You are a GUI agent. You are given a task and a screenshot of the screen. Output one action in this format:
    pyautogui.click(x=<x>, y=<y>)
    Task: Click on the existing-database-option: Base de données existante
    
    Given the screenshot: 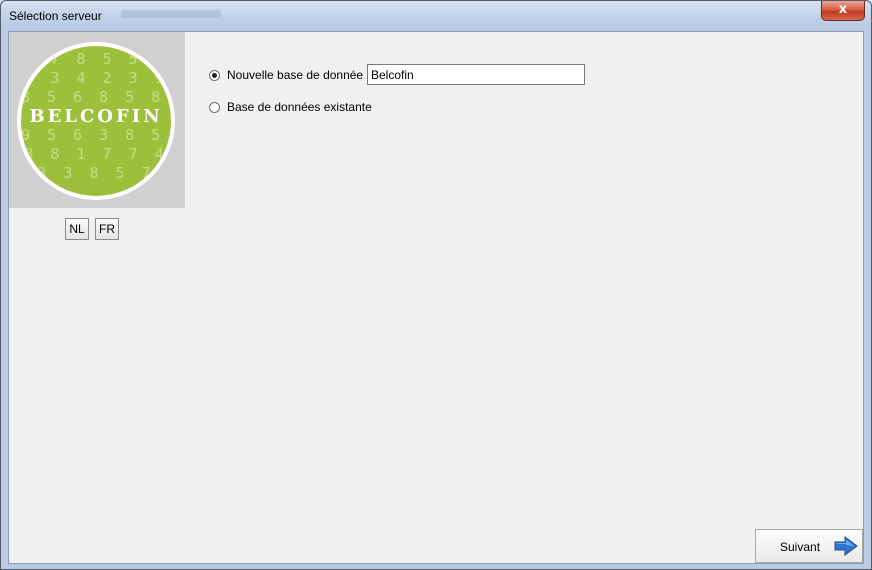 What is the action you would take?
    pyautogui.click(x=290, y=107)
    